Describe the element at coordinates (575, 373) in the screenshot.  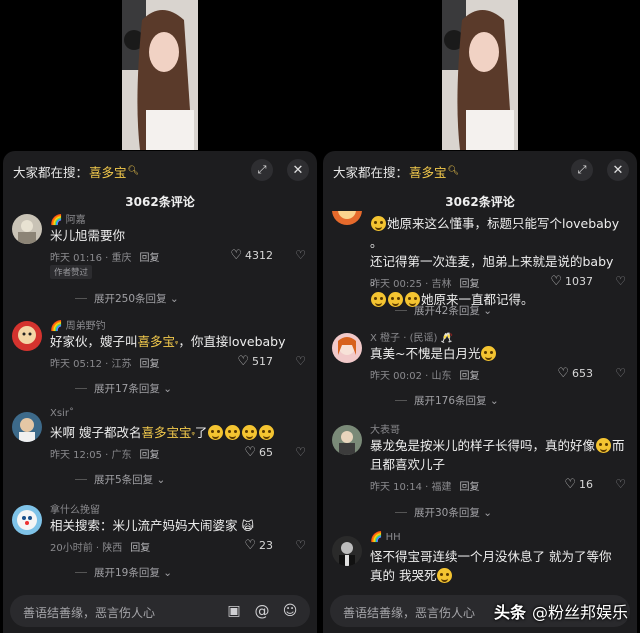
I see `like-button: ♡ 653` at that location.